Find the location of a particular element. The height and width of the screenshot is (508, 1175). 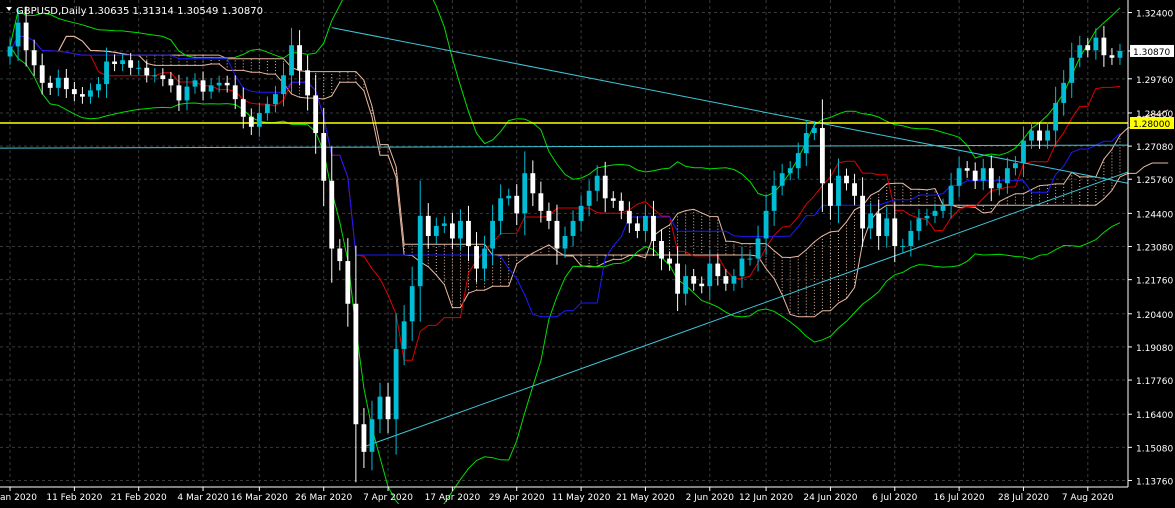

y-tick-label: 1.21760 is located at coordinates (1154, 282).